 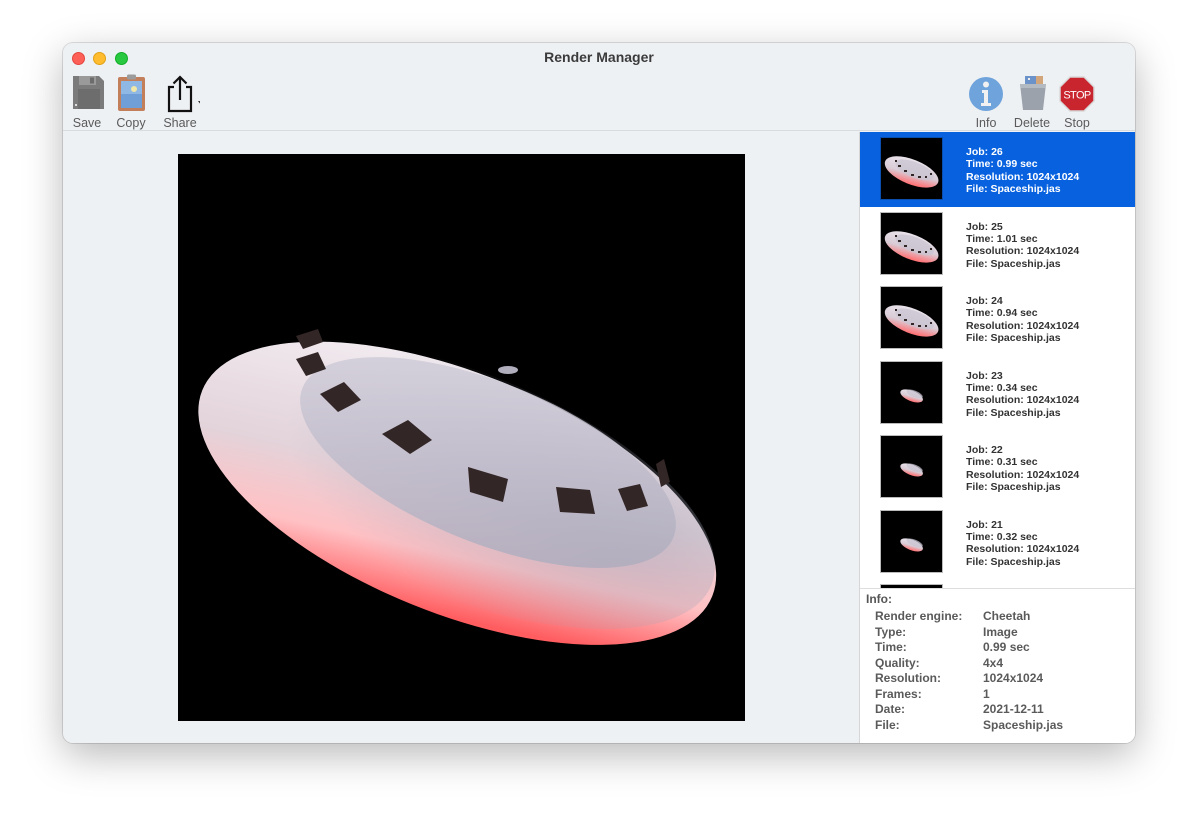 I want to click on info-row: Render engine: Cheetah, so click(x=1005, y=617).